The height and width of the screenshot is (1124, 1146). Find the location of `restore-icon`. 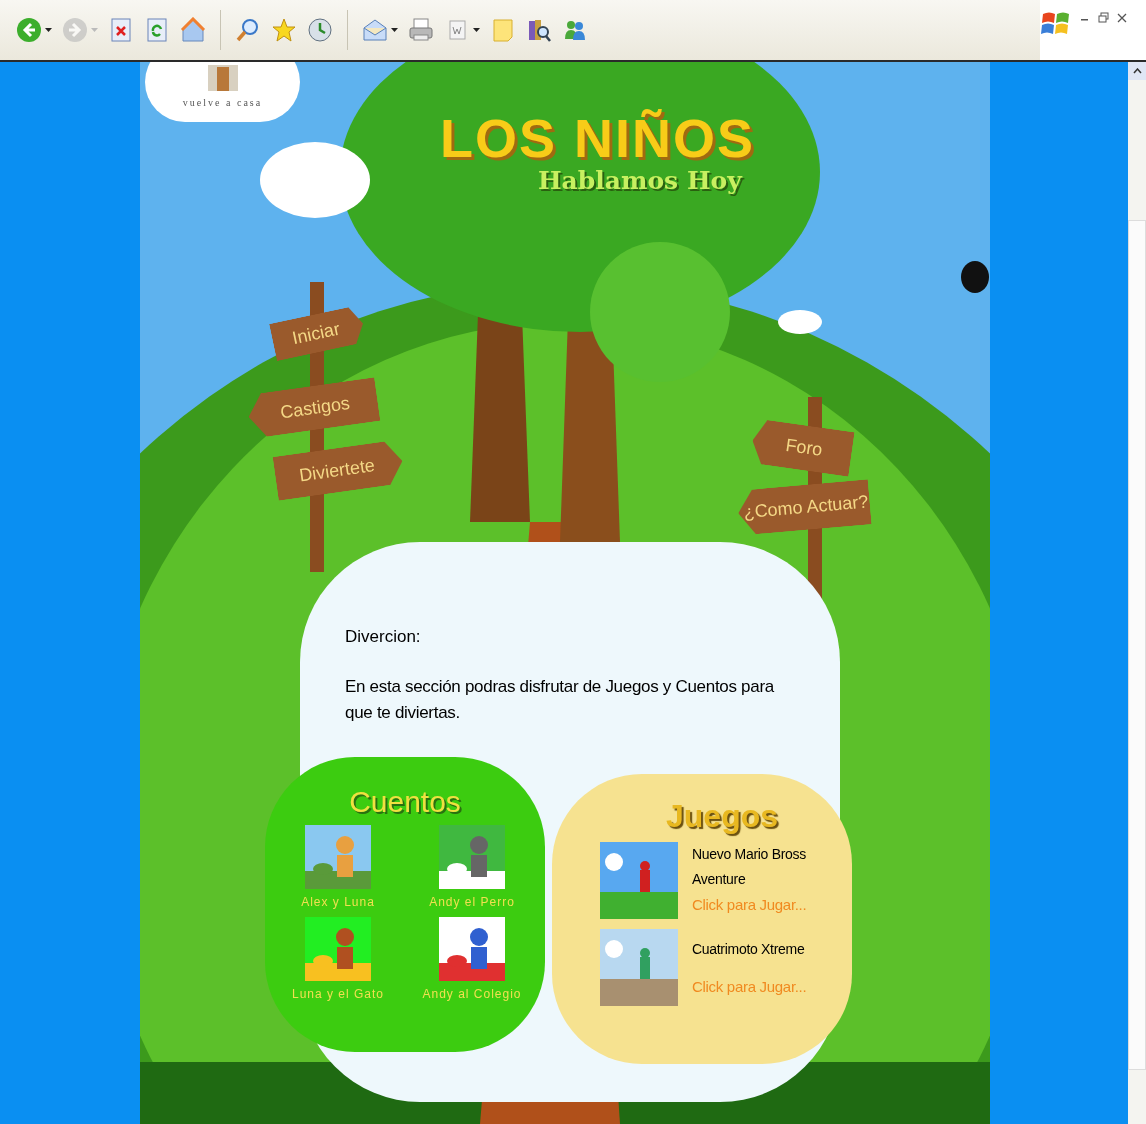

restore-icon is located at coordinates (1103, 18).